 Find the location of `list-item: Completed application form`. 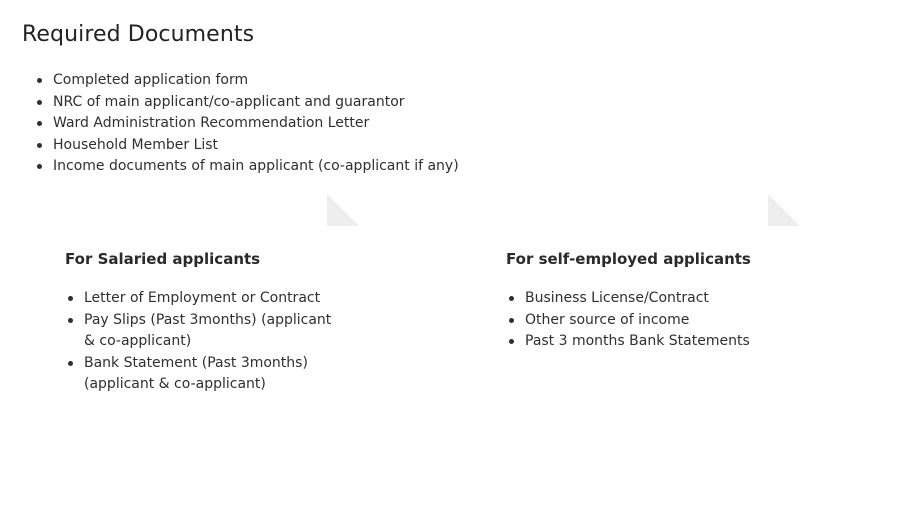

list-item: Completed application form is located at coordinates (248, 81).